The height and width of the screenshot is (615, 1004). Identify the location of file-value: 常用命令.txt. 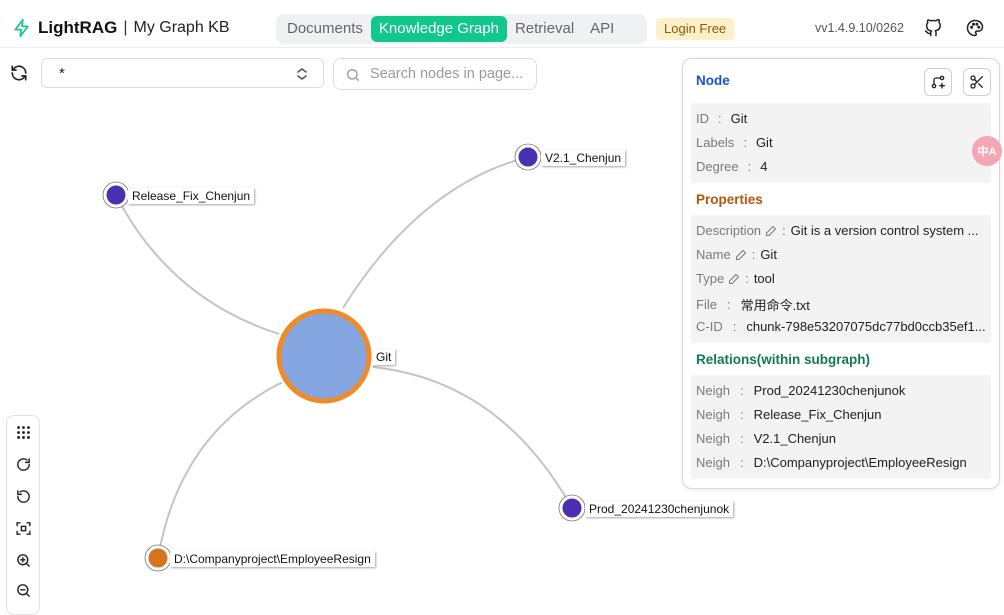
(775, 304).